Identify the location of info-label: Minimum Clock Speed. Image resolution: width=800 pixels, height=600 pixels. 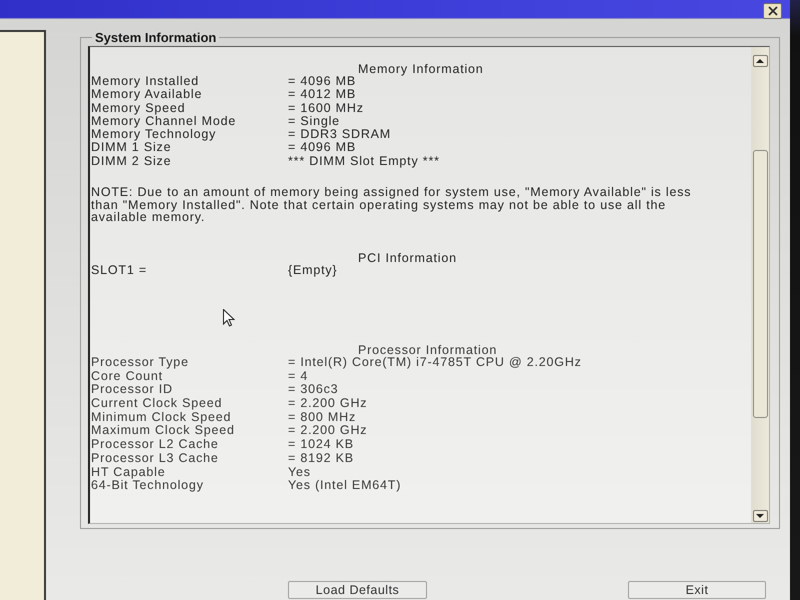
(161, 417).